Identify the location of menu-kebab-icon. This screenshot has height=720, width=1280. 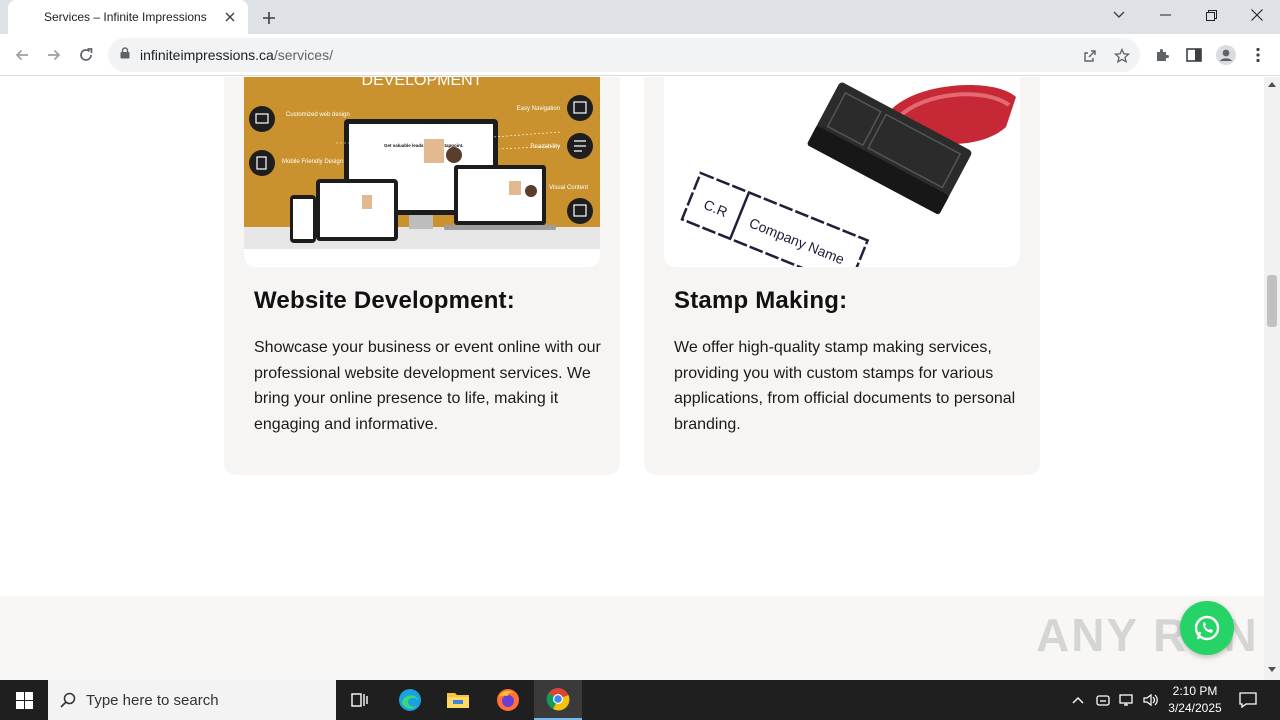
(1258, 55).